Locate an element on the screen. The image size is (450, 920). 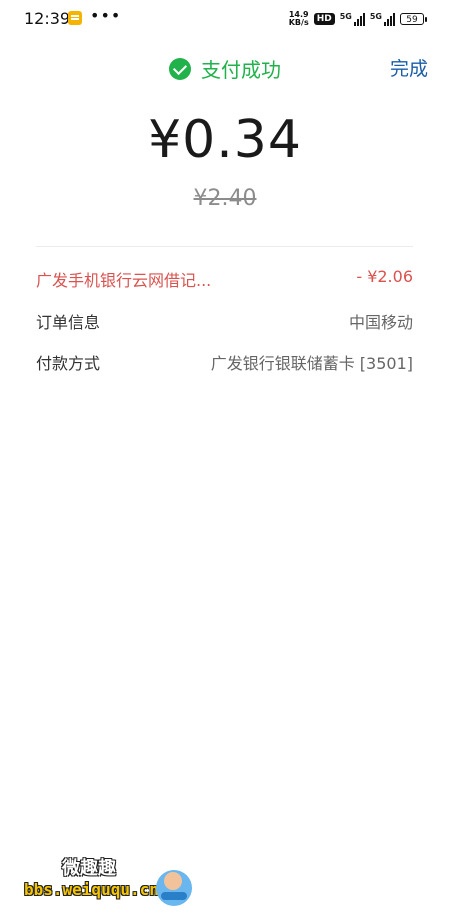
original-amount: ¥2.40 is located at coordinates (225, 198).